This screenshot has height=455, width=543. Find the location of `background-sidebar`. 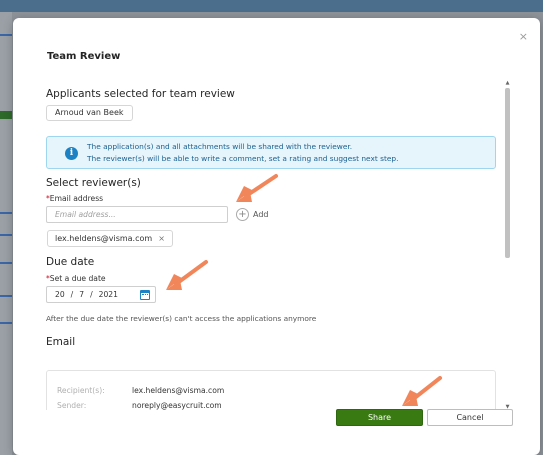

background-sidebar is located at coordinates (6, 233).